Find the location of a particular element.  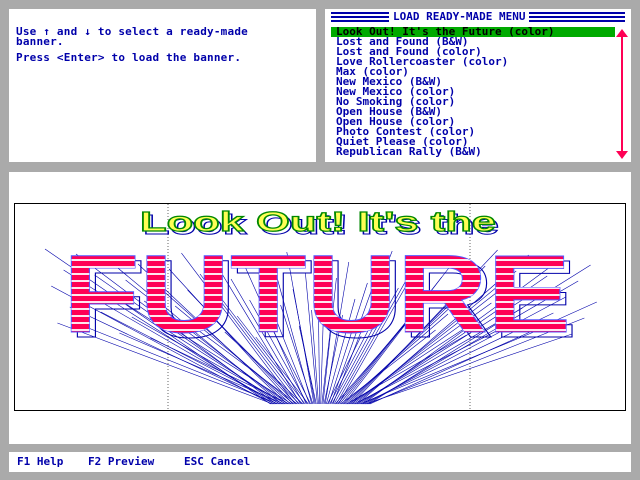

status-bar: F1 Help F2 Preview ESC Cancel is located at coordinates (320, 462).